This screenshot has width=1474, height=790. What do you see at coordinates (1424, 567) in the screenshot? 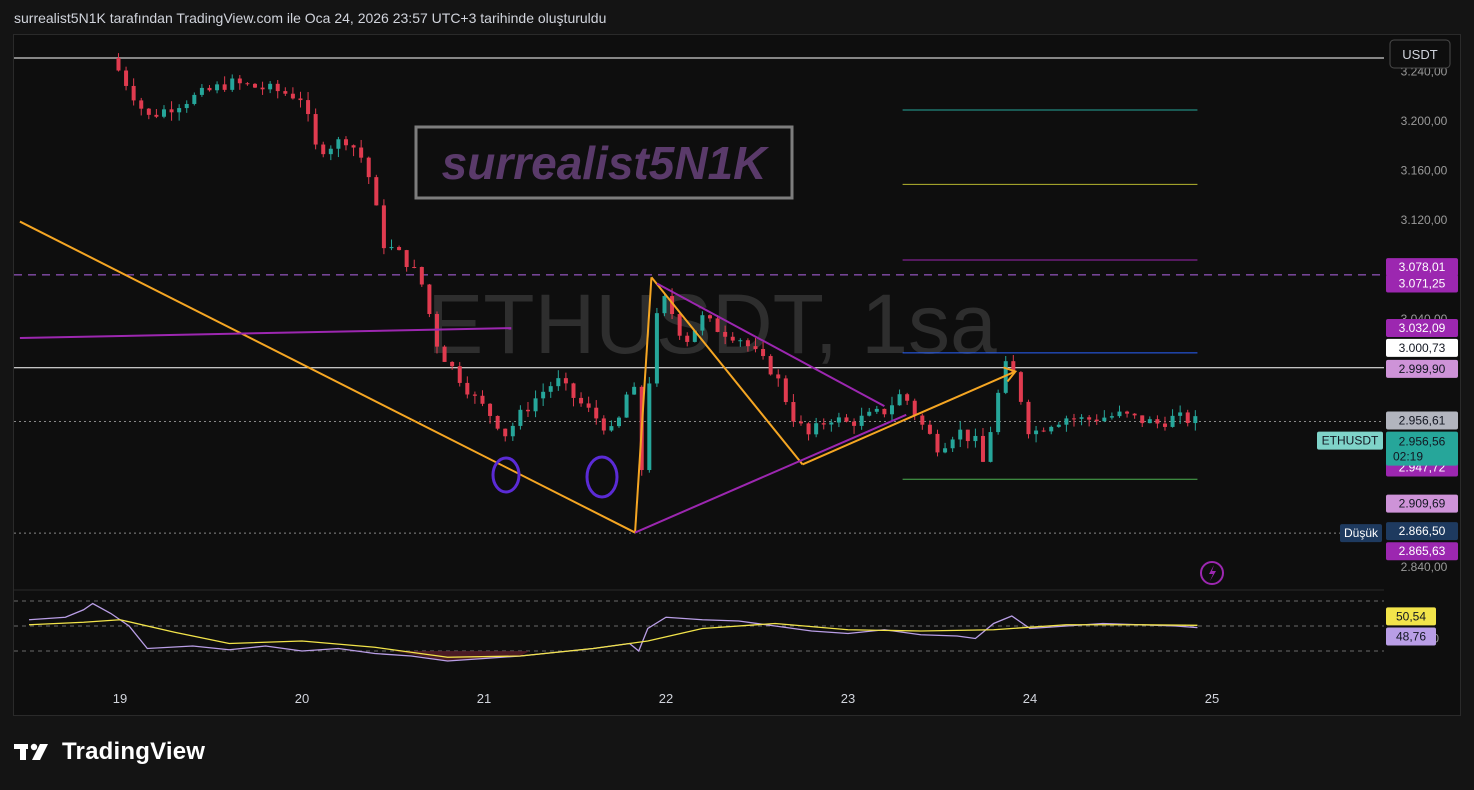
I see `y-tick-label: 2.840,00` at bounding box center [1424, 567].